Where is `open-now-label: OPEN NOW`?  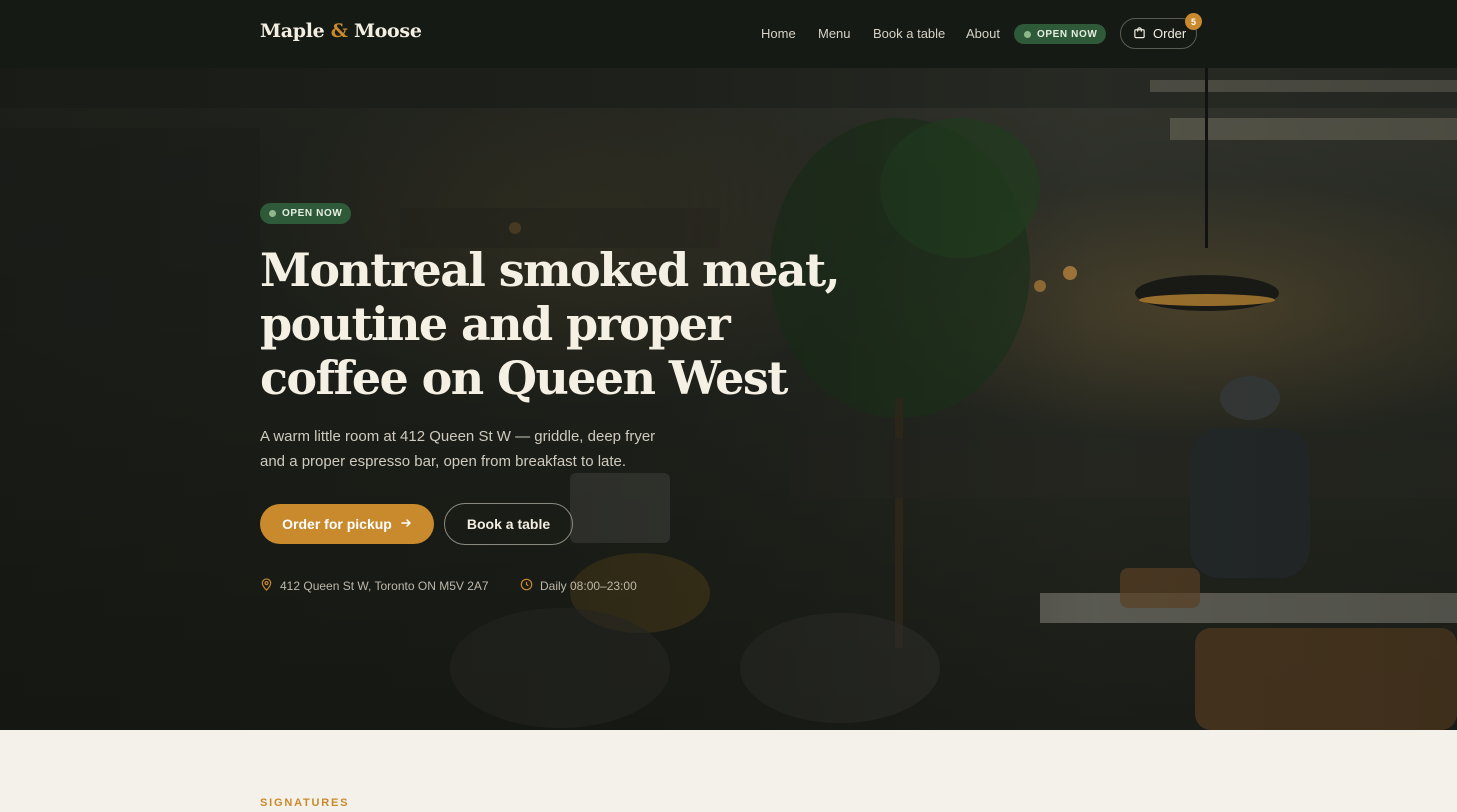 open-now-label: OPEN NOW is located at coordinates (1067, 34).